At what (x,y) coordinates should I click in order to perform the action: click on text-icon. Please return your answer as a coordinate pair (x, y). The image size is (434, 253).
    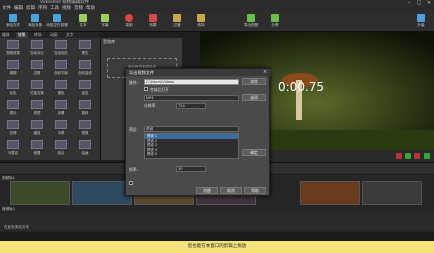
    Looking at the image, I should click on (83, 18).